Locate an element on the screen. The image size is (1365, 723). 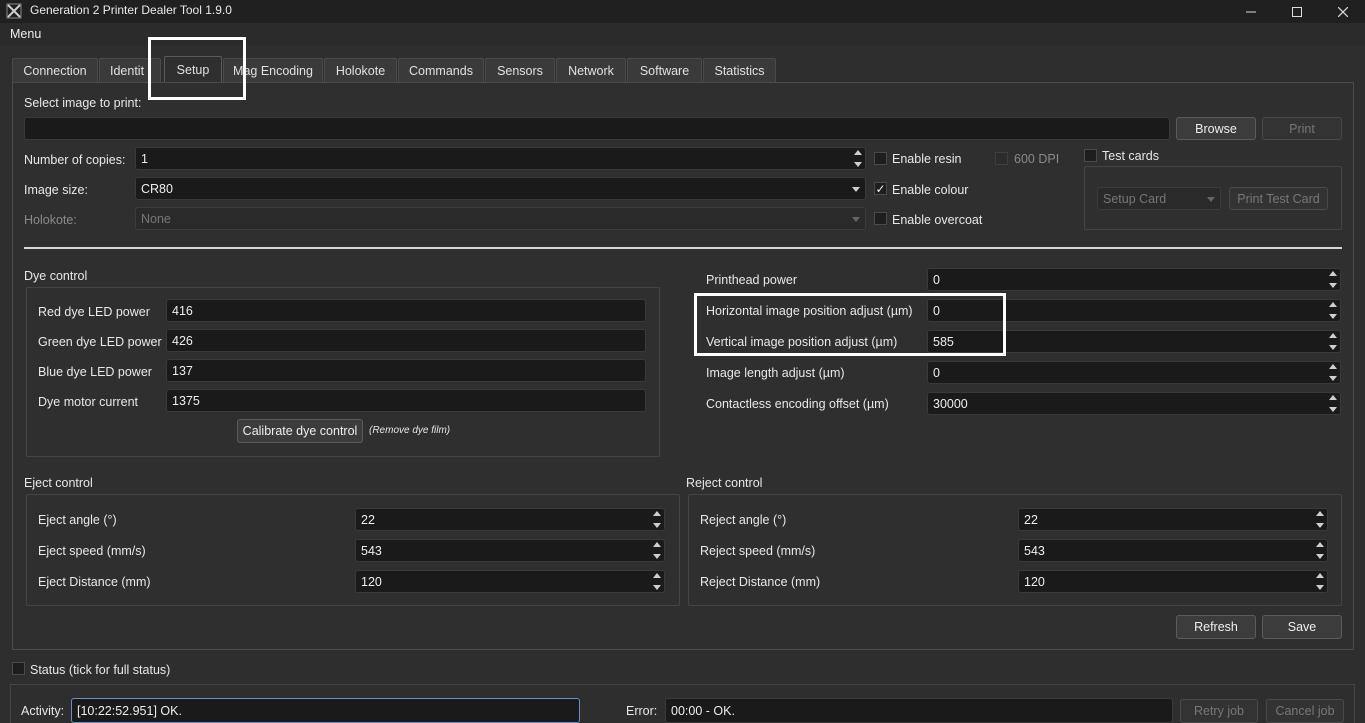
eject-speed-spinbox: 543 is located at coordinates (510, 550).